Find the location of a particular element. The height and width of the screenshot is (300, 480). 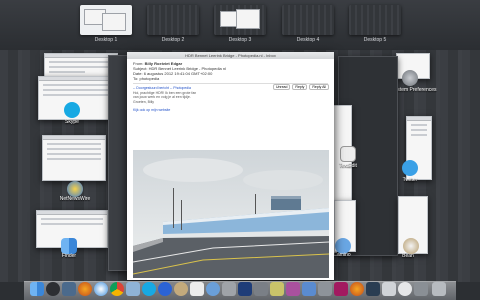

skype-label: Skype is located at coordinates (72, 122).